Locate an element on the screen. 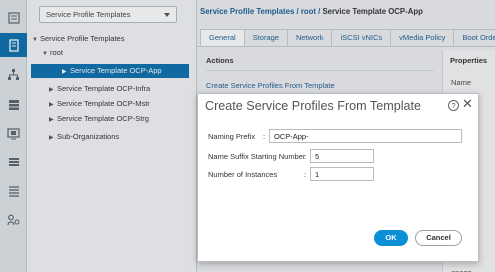 The width and height of the screenshot is (495, 272). dialog-title: Create Service Profiles From Template is located at coordinates (313, 106).